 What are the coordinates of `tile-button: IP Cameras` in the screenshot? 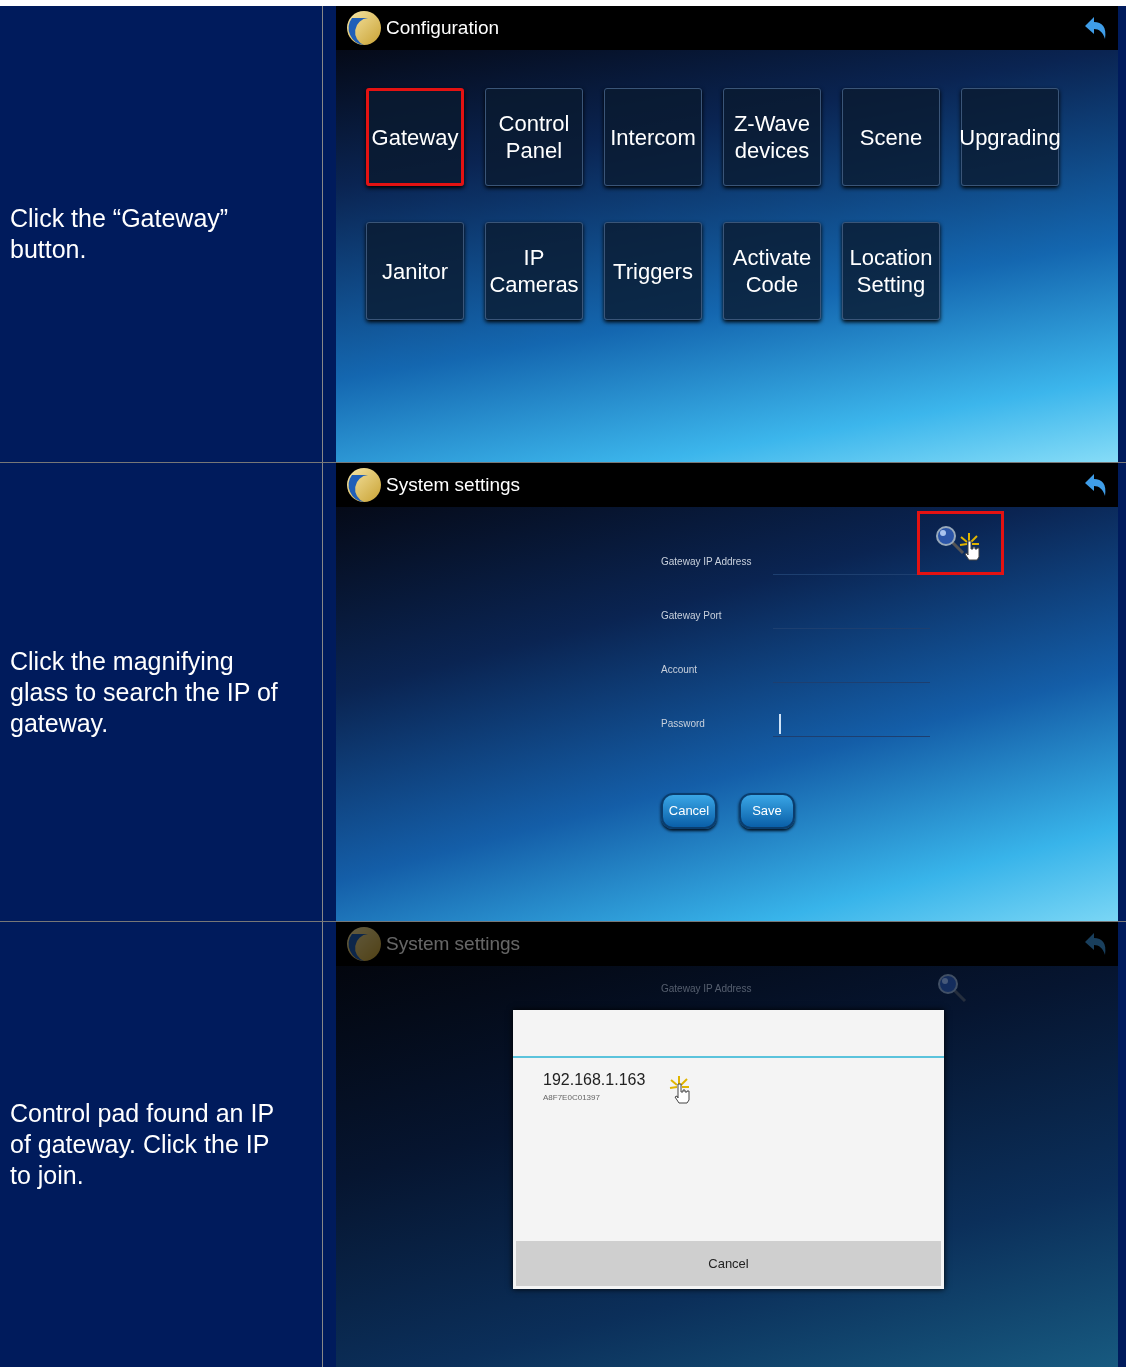 It's located at (534, 271).